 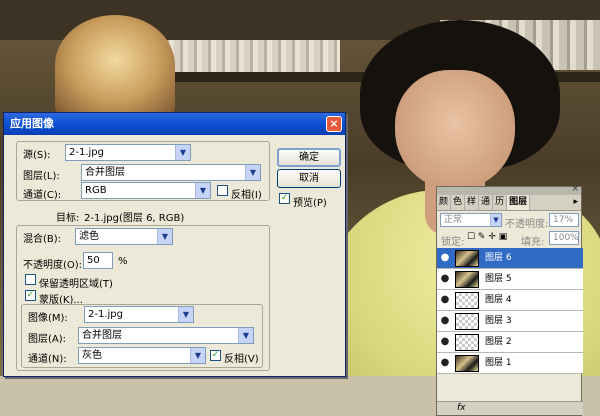 I want to click on blend-mode-select: 正常 ▼, so click(x=471, y=220).